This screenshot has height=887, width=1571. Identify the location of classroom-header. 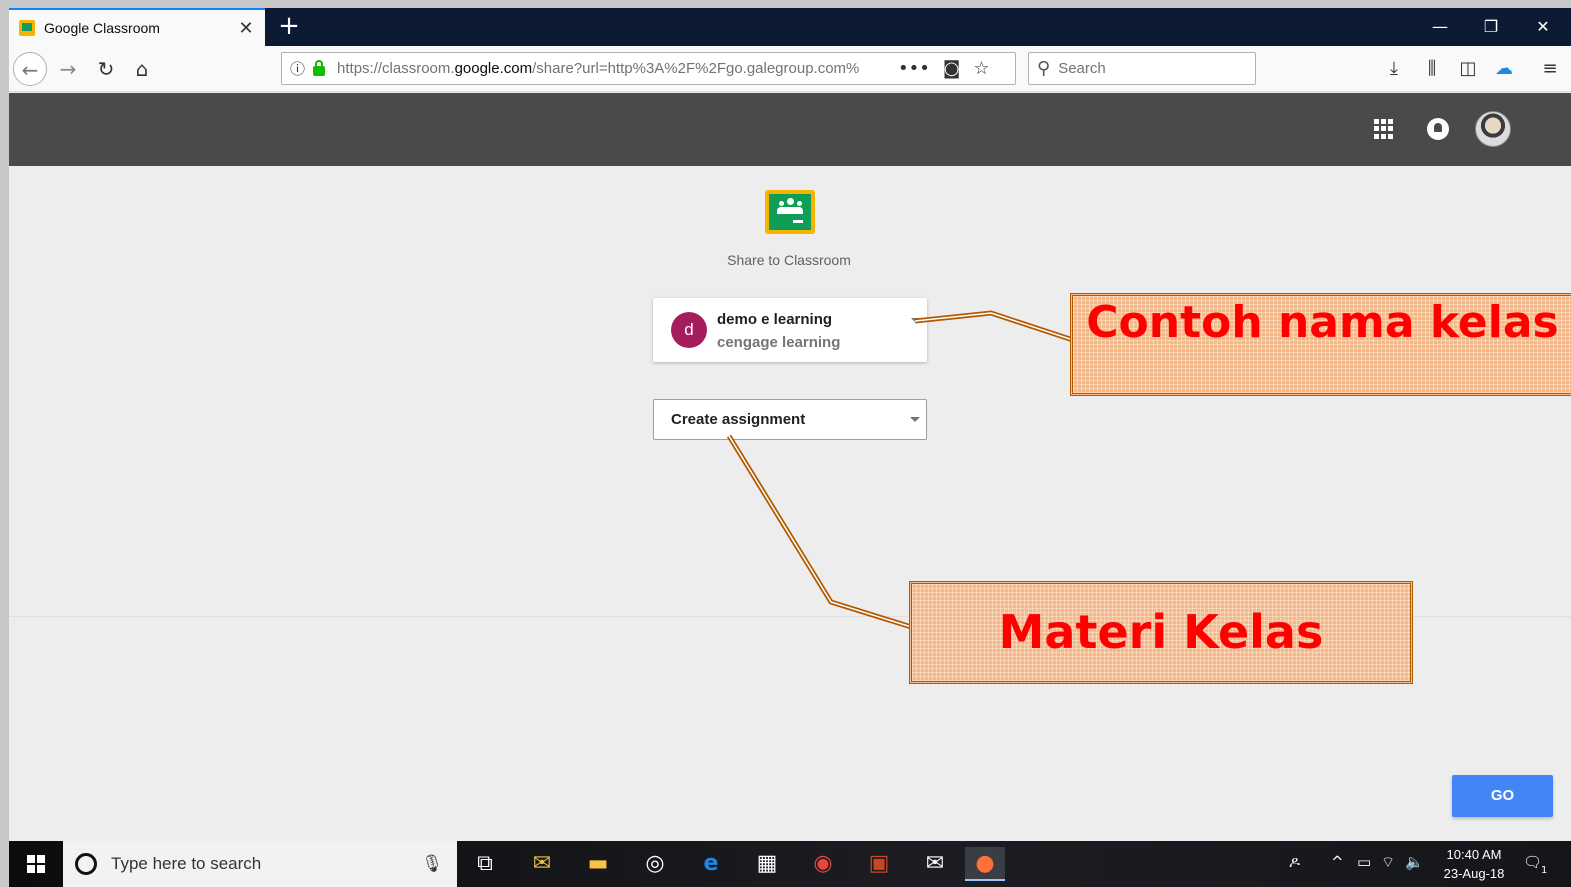
(790, 129).